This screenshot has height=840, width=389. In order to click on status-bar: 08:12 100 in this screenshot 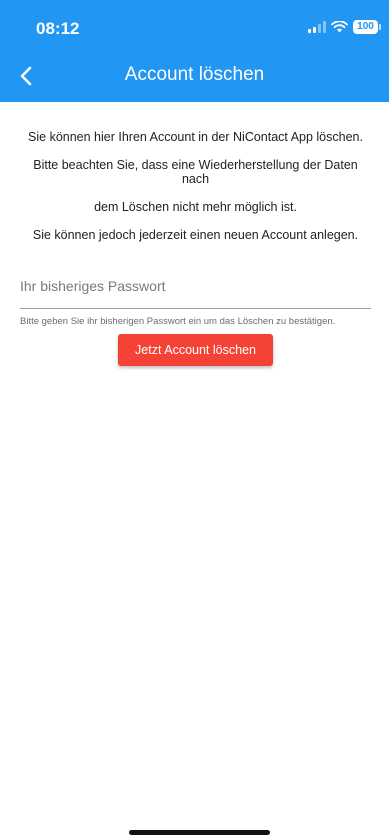, I will do `click(194, 25)`.